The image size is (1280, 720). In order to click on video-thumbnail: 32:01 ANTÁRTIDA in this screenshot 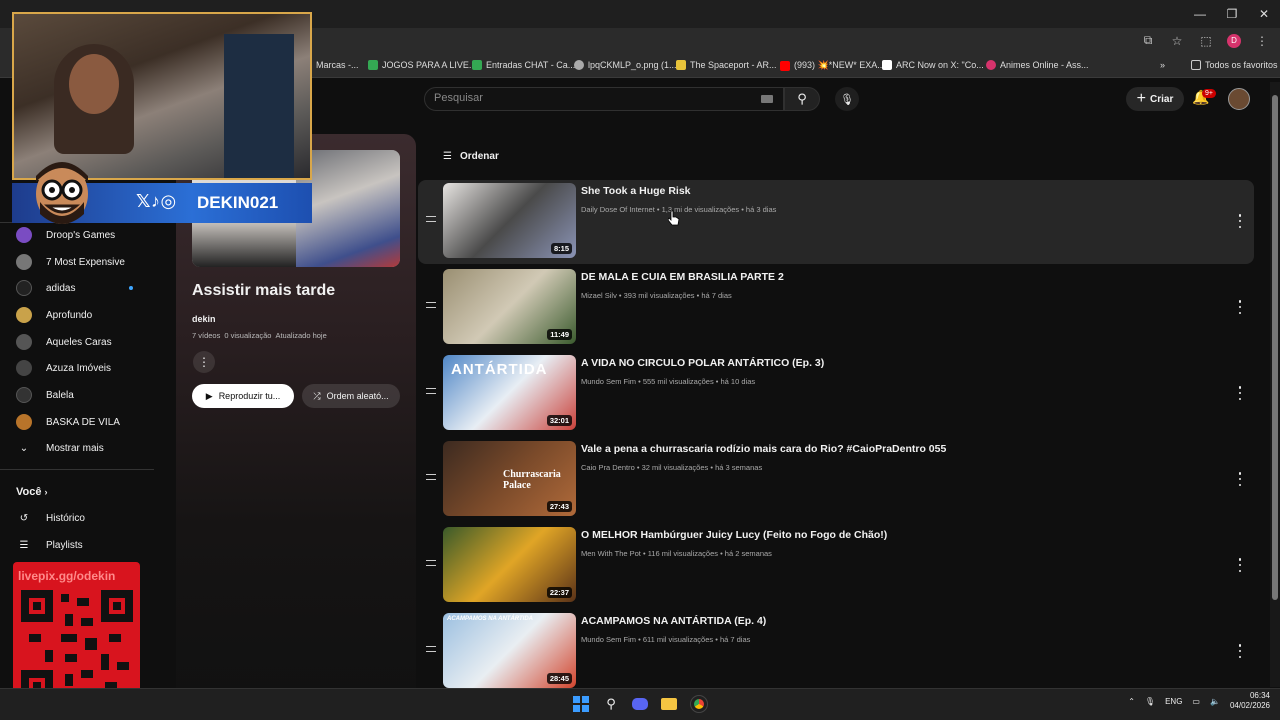, I will do `click(509, 392)`.